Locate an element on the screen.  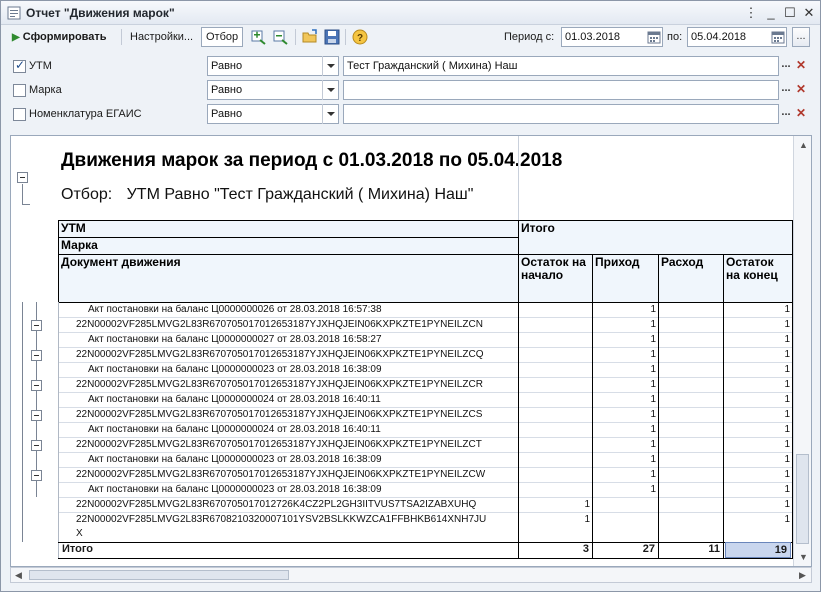
scroll-up-icon: ▲ is located at coordinates (803, 145).